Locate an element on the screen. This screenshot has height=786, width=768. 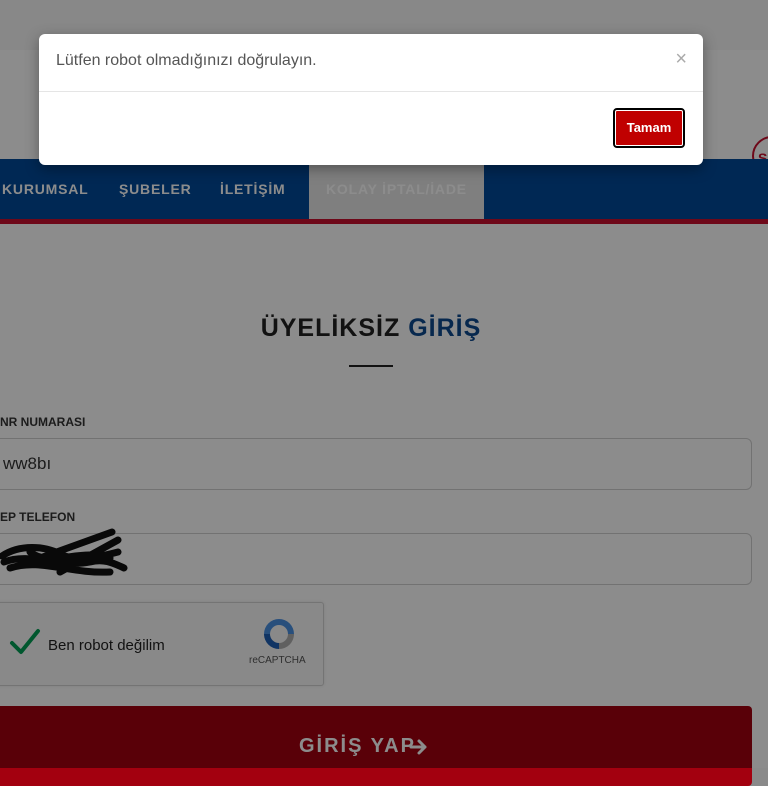
close-icon: × is located at coordinates (681, 59).